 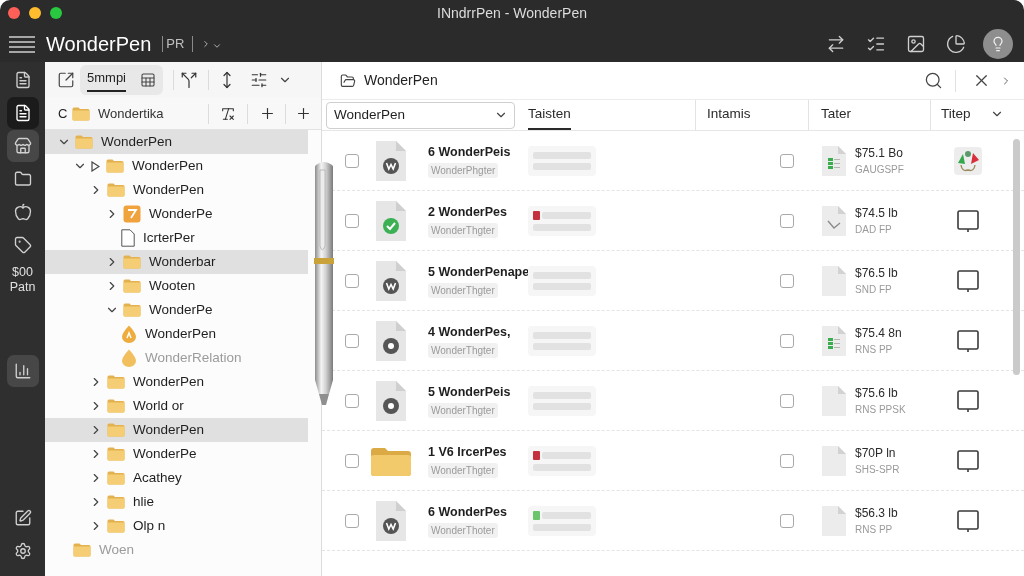 I want to click on chart-icon, so click(x=22, y=371).